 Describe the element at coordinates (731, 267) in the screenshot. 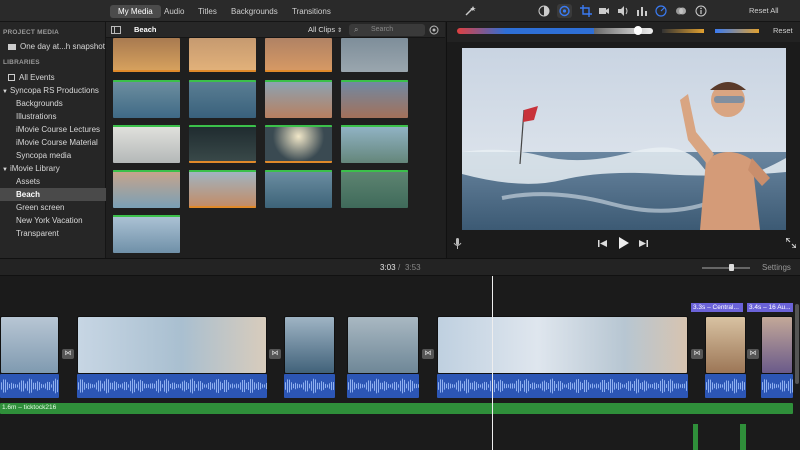

I see `zoom-slider-knob` at that location.